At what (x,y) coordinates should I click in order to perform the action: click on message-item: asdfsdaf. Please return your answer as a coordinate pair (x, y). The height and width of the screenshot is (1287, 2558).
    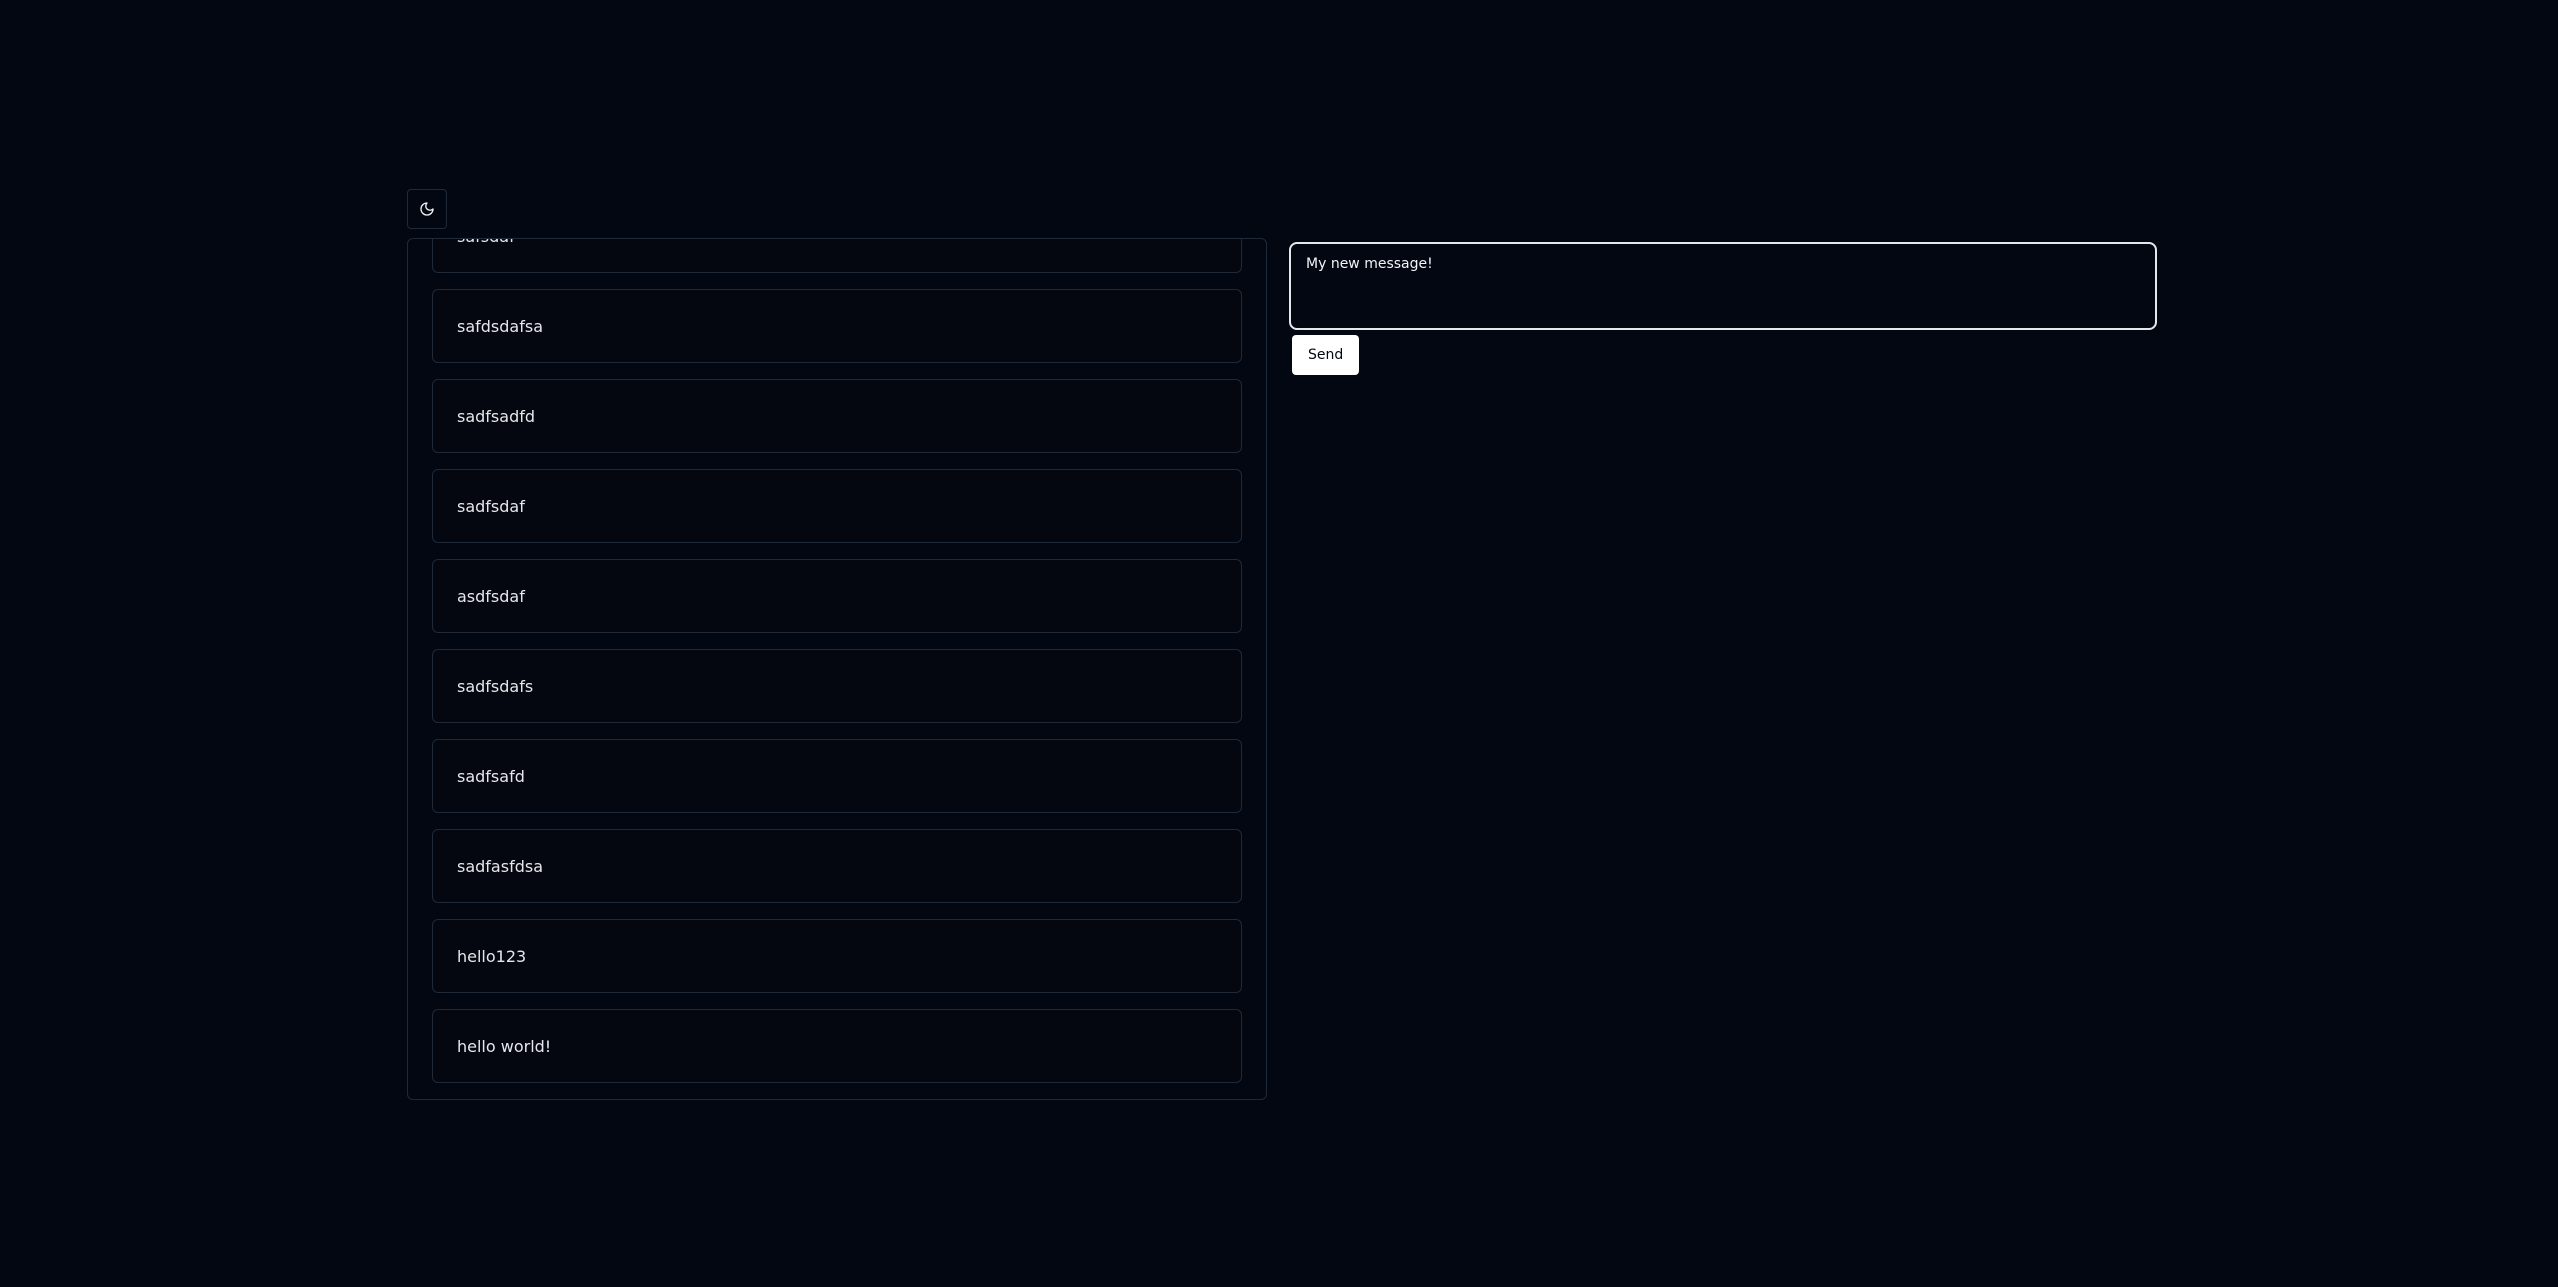
    Looking at the image, I should click on (837, 596).